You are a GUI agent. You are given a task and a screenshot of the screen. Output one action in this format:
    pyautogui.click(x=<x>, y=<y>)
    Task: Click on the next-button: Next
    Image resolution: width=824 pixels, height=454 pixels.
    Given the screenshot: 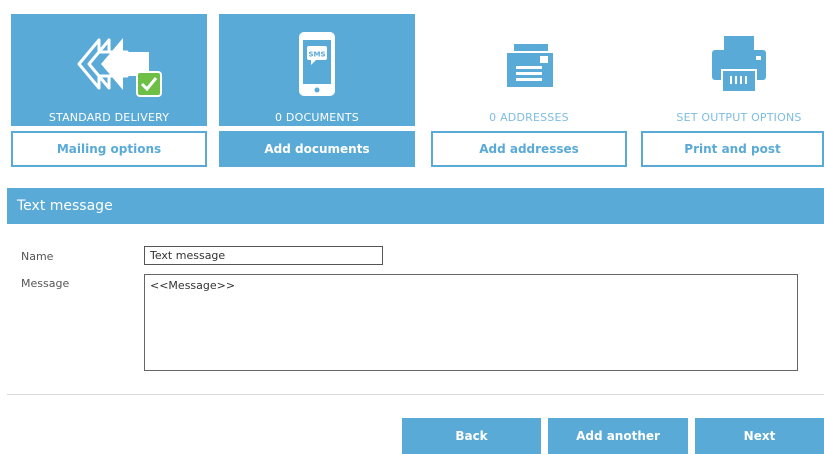 What is the action you would take?
    pyautogui.click(x=759, y=436)
    